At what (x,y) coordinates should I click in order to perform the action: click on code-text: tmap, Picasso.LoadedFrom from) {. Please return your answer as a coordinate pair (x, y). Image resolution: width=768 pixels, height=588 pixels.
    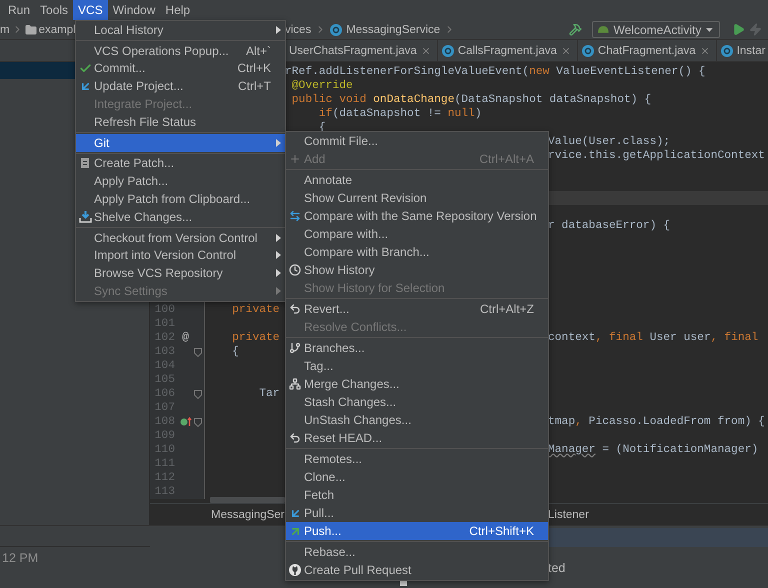
    Looking at the image, I should click on (656, 422).